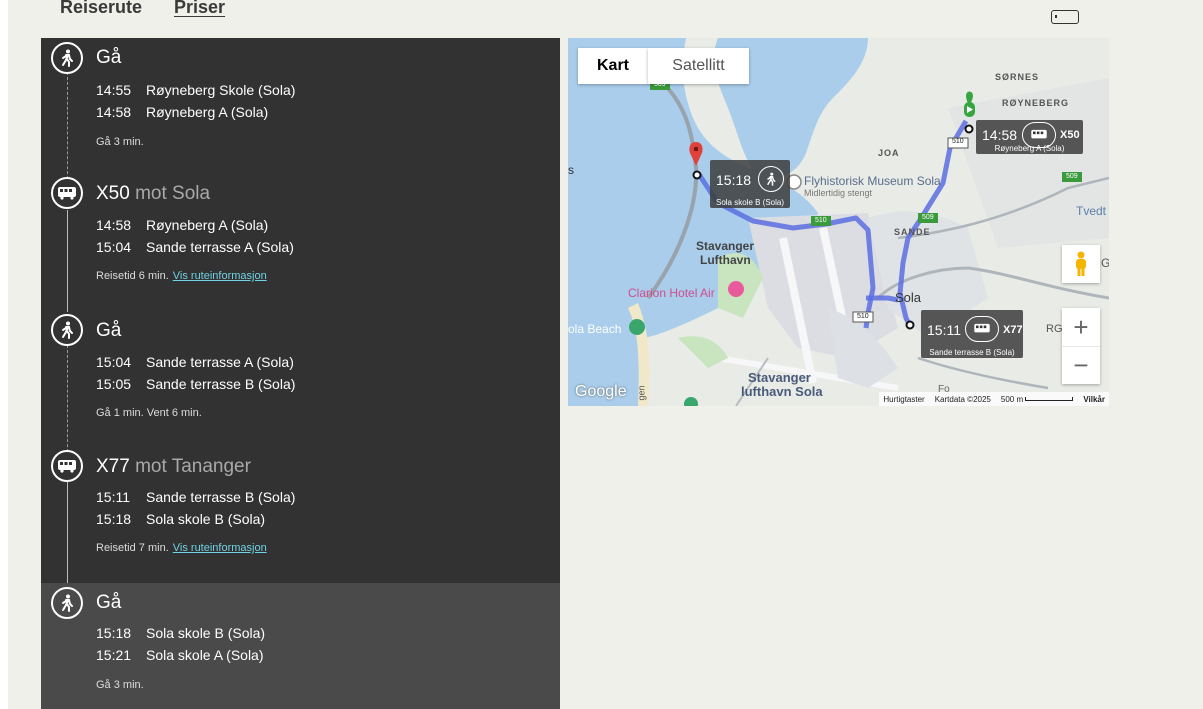 The image size is (1203, 709). I want to click on leg-note: Gå 1 min. Vent 6 min., so click(149, 413).